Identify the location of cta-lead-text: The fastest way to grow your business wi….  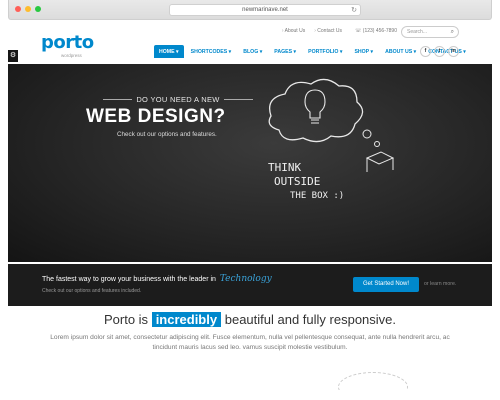
(129, 279).